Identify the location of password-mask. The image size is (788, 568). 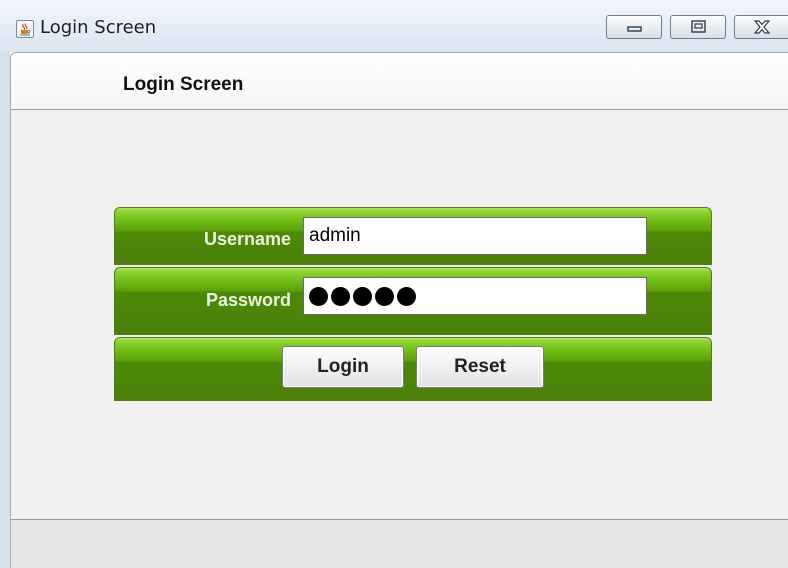
(362, 296).